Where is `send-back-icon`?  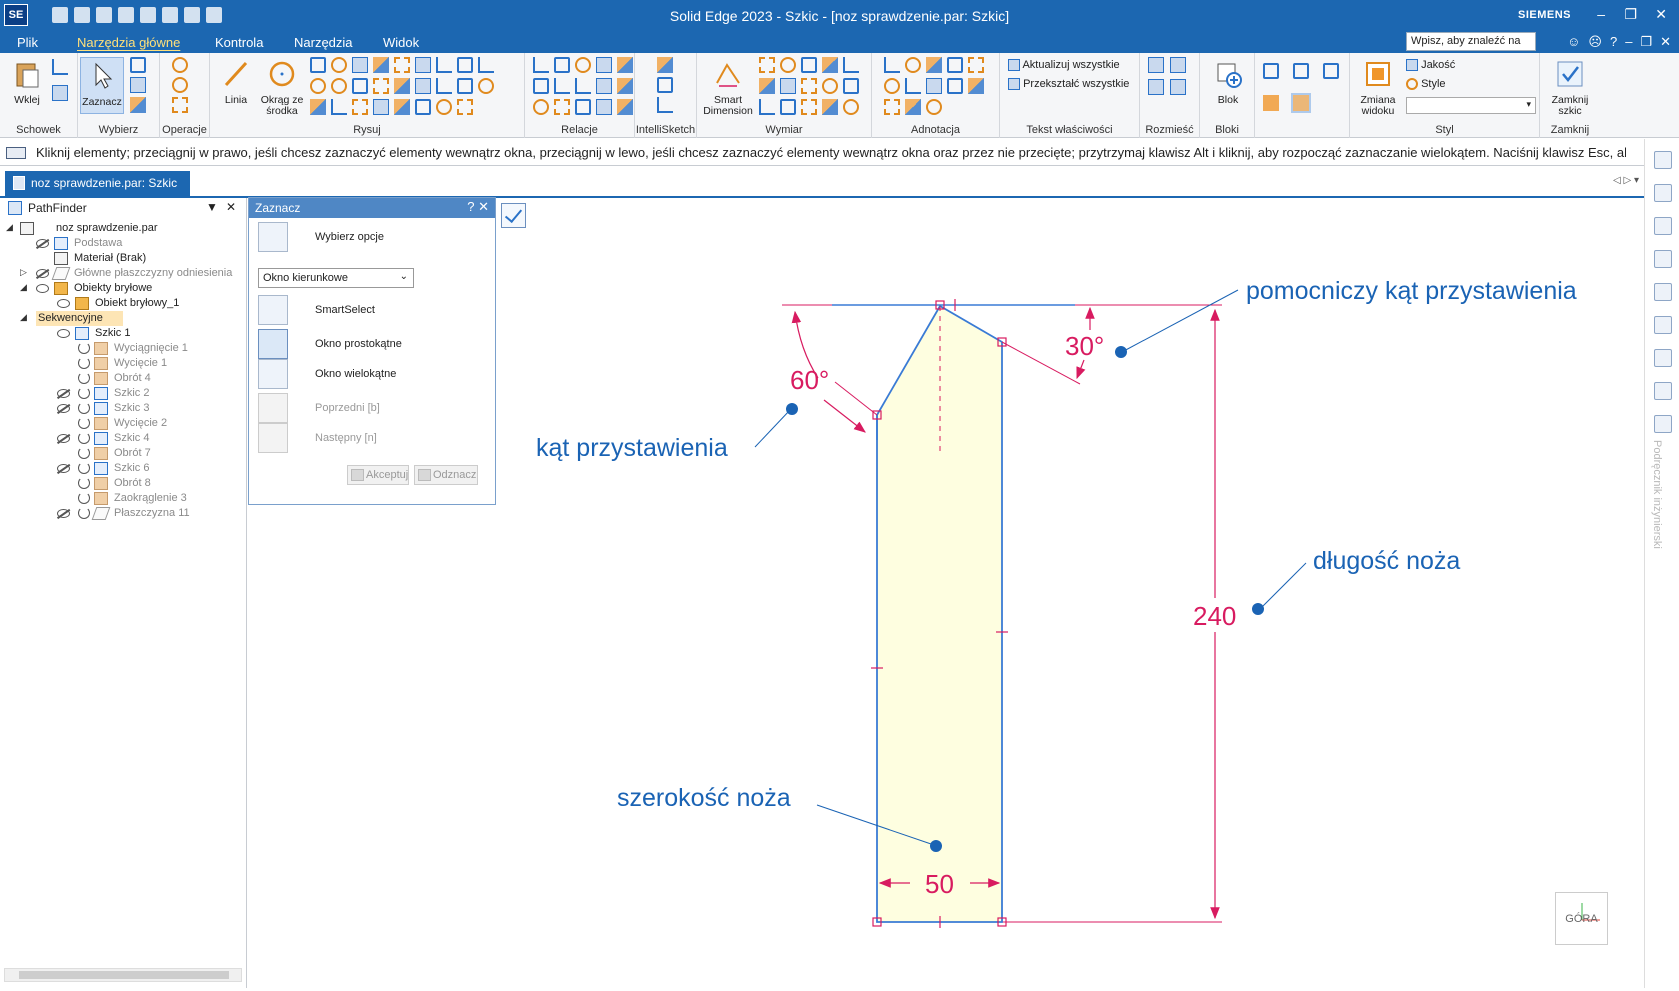
send-back-icon is located at coordinates (1178, 65).